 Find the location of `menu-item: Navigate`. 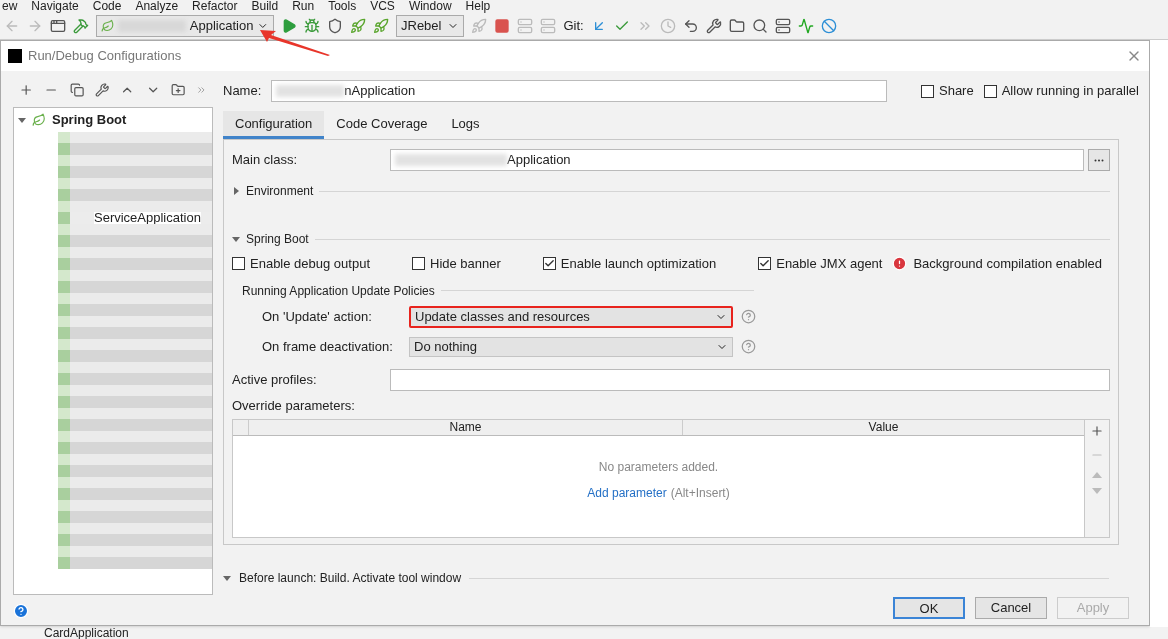

menu-item: Navigate is located at coordinates (55, 6).